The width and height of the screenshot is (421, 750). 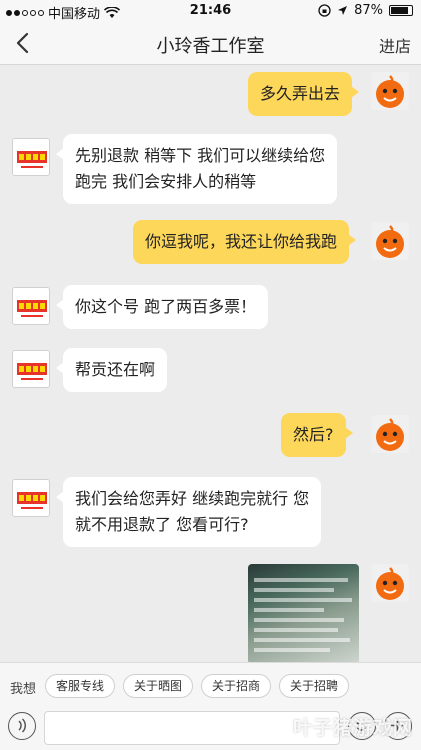 I want to click on status-right: 87%, so click(x=365, y=10).